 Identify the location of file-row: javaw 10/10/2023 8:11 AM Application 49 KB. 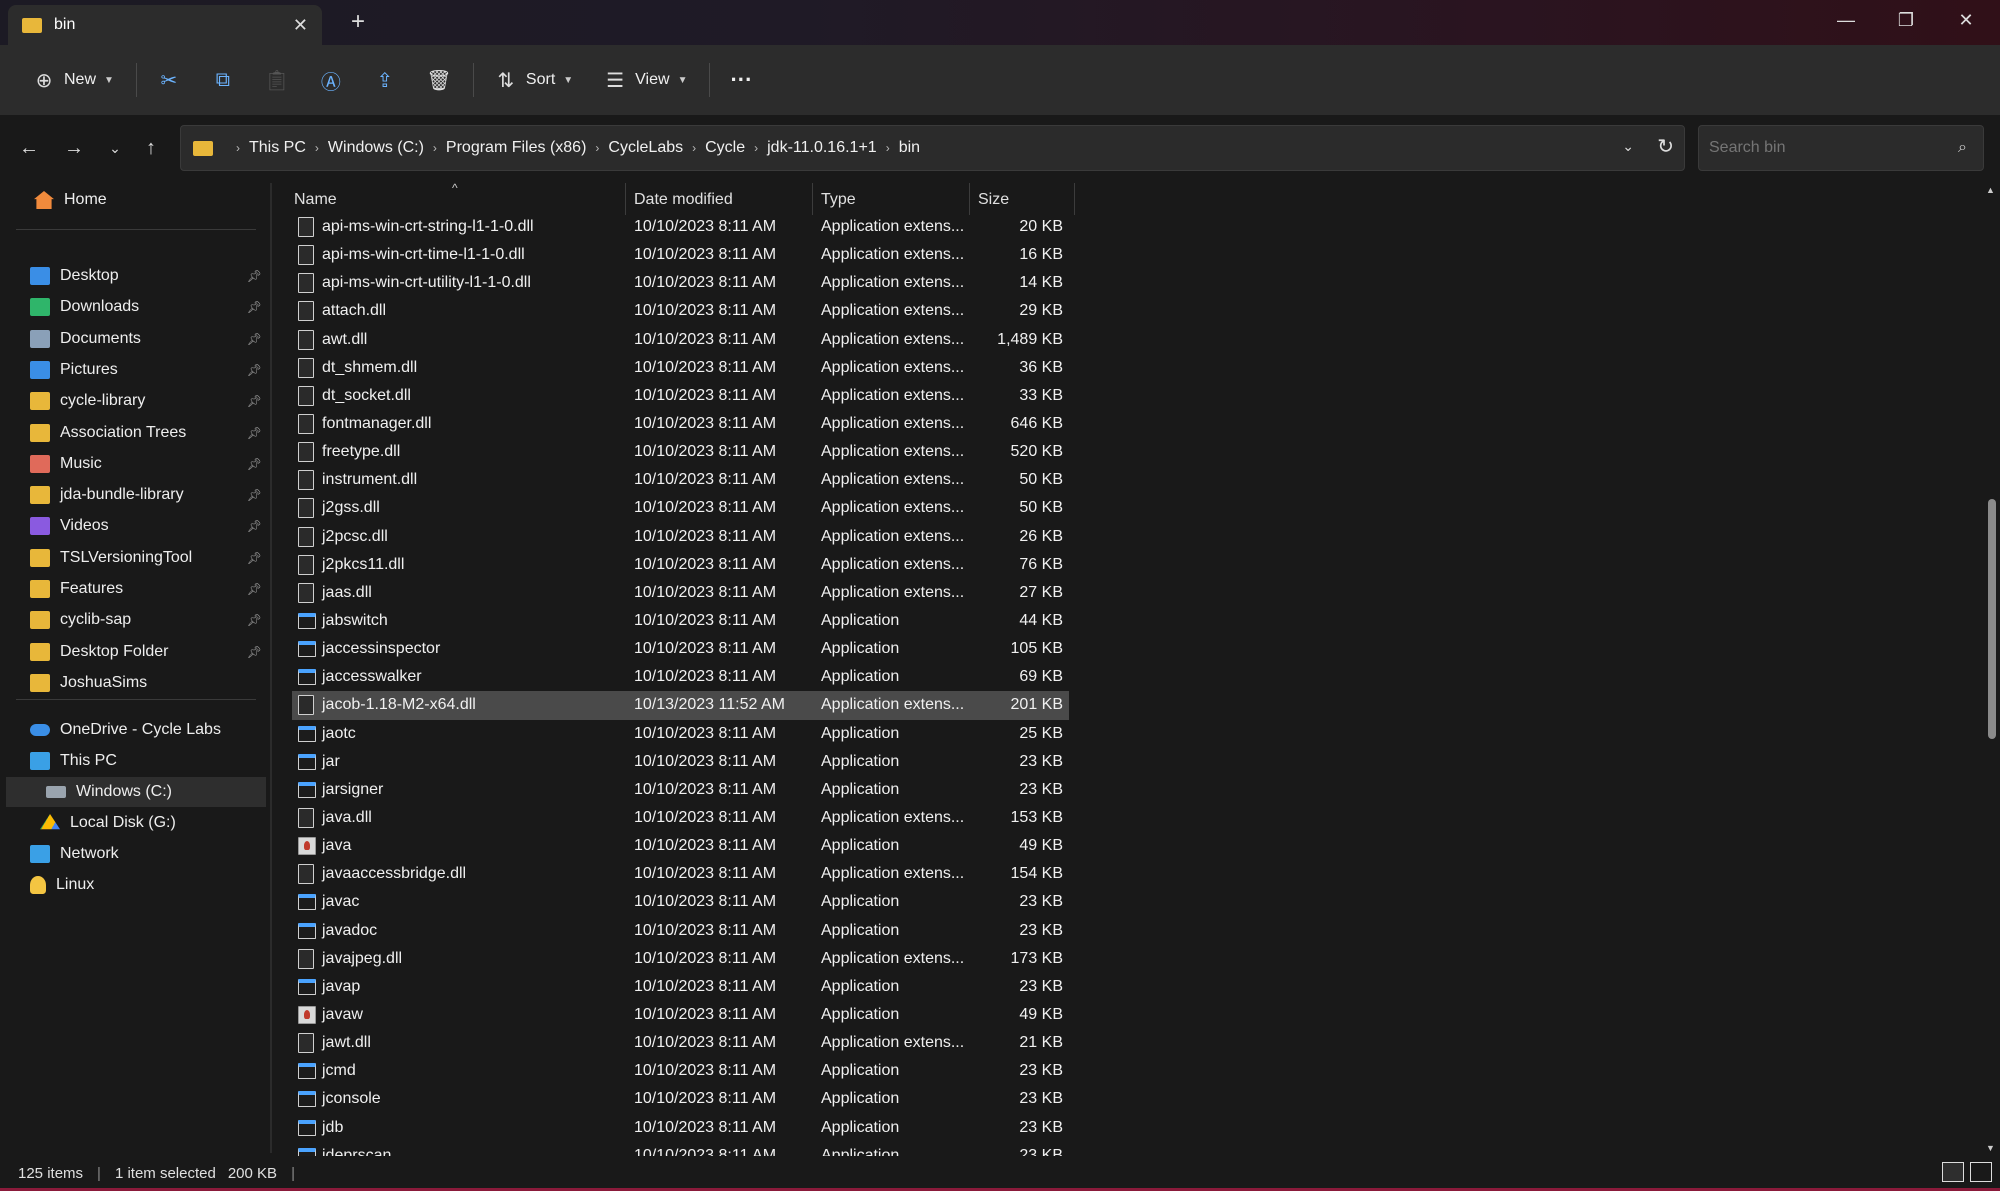
(680, 1015).